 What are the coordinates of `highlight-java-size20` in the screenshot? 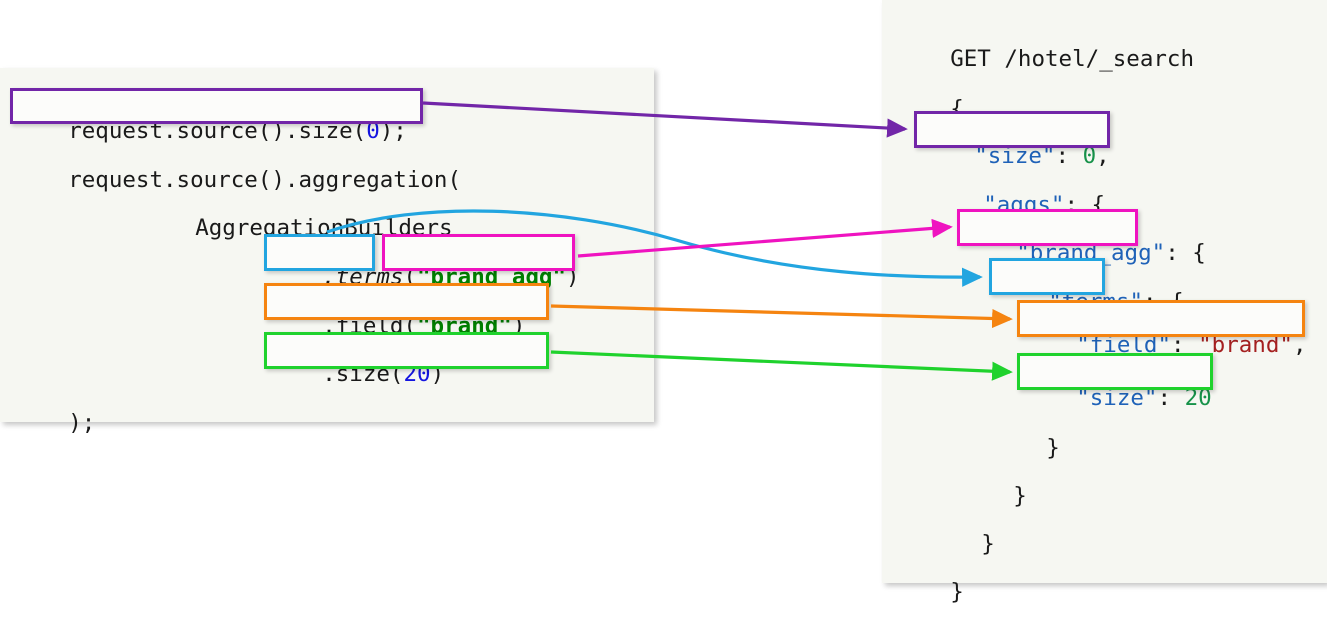 It's located at (406, 350).